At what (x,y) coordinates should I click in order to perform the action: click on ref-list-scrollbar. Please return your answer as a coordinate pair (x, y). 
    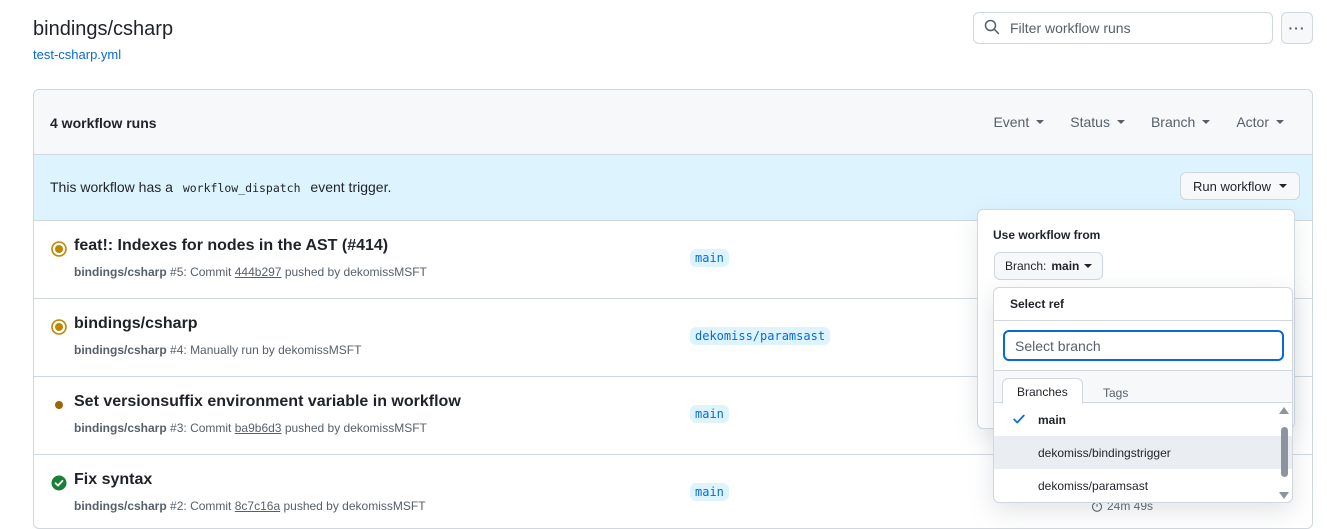
    Looking at the image, I should click on (1284, 453).